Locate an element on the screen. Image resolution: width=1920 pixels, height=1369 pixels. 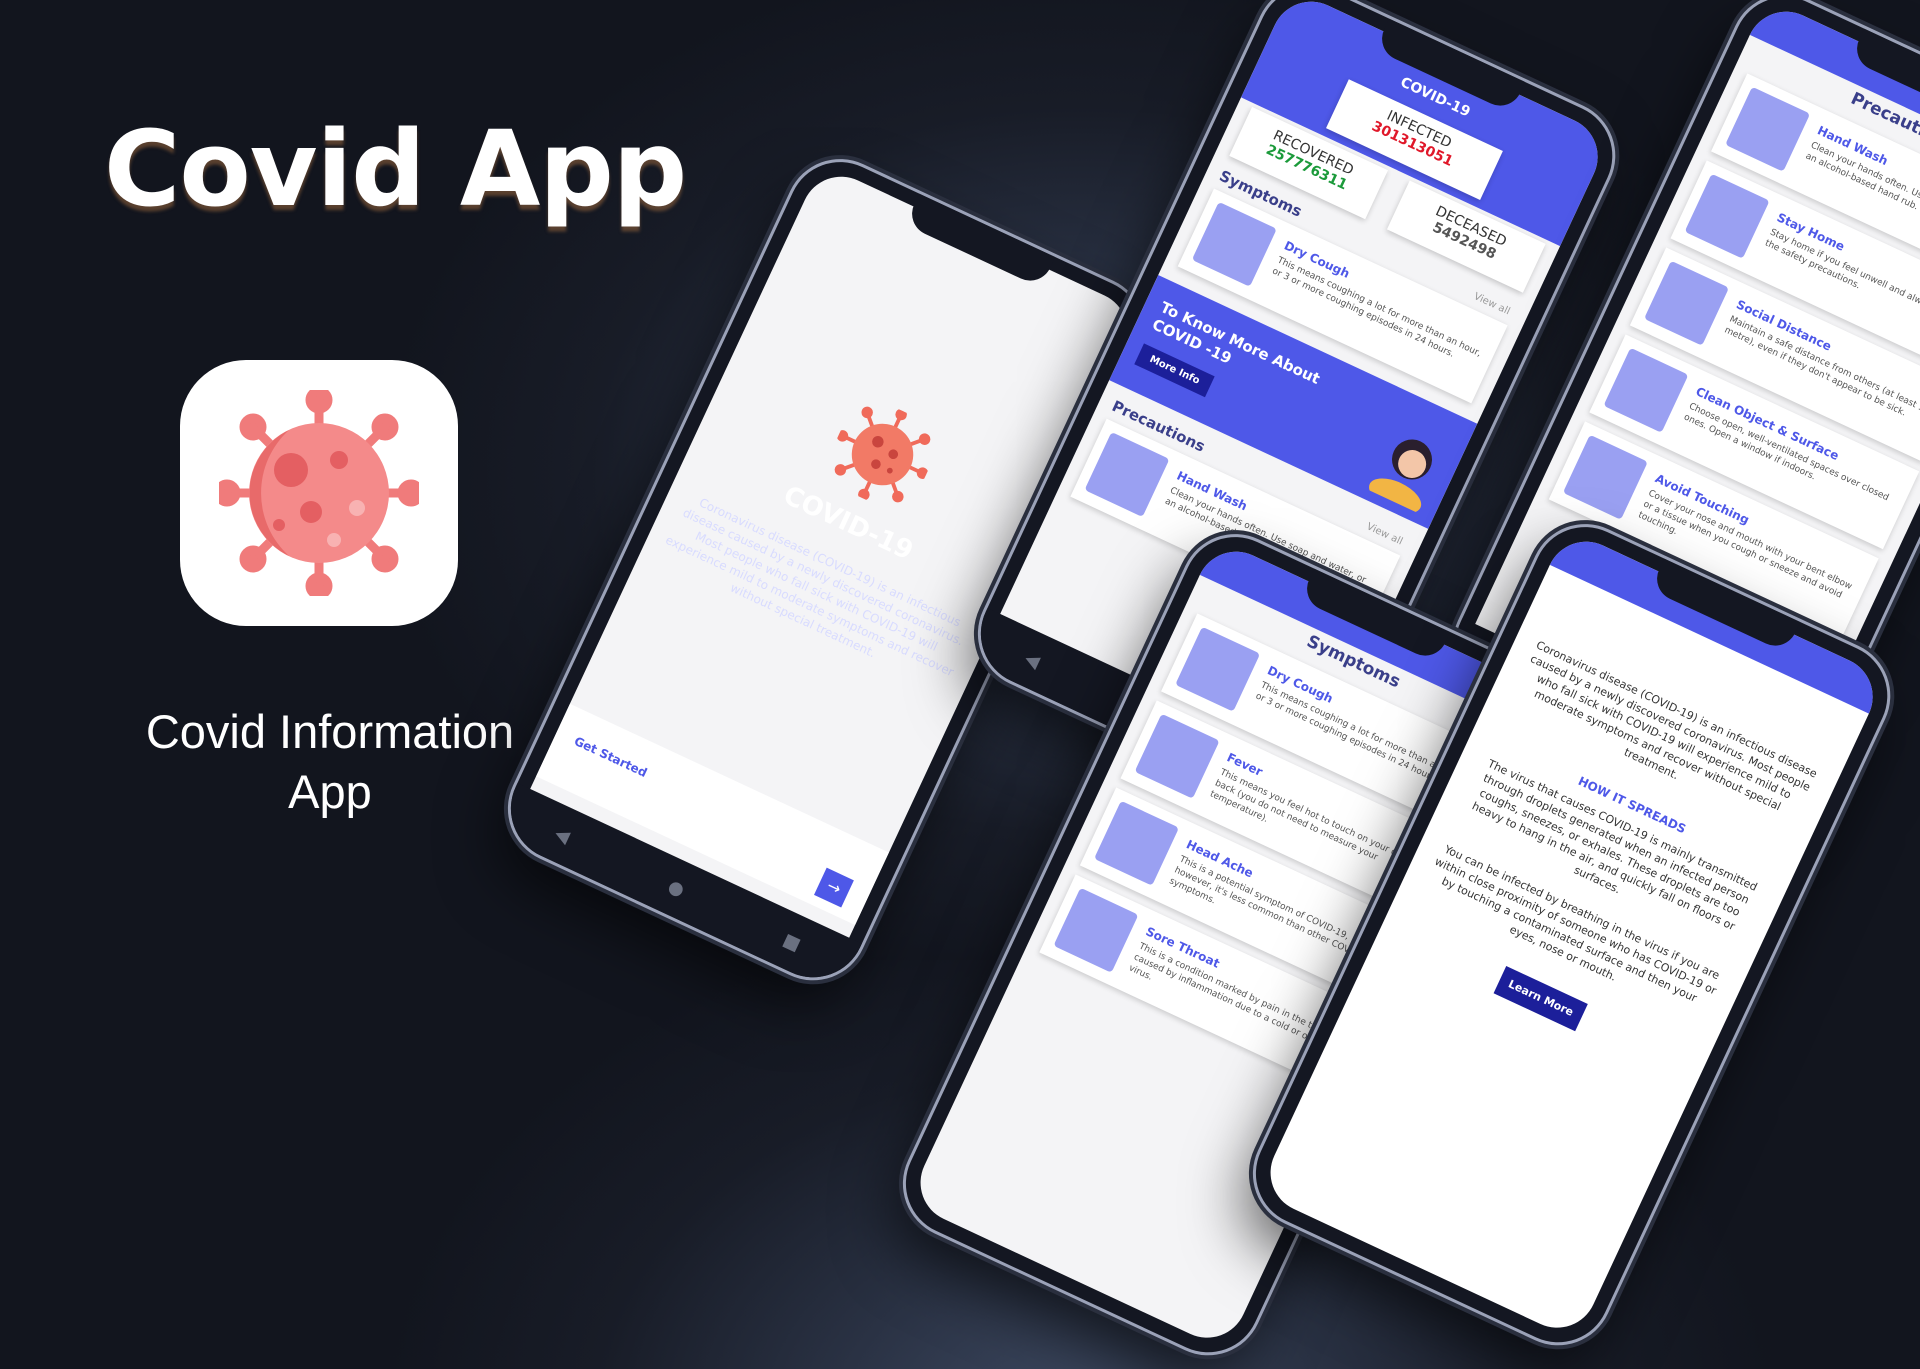
home-icon: ● is located at coordinates (676, 888).